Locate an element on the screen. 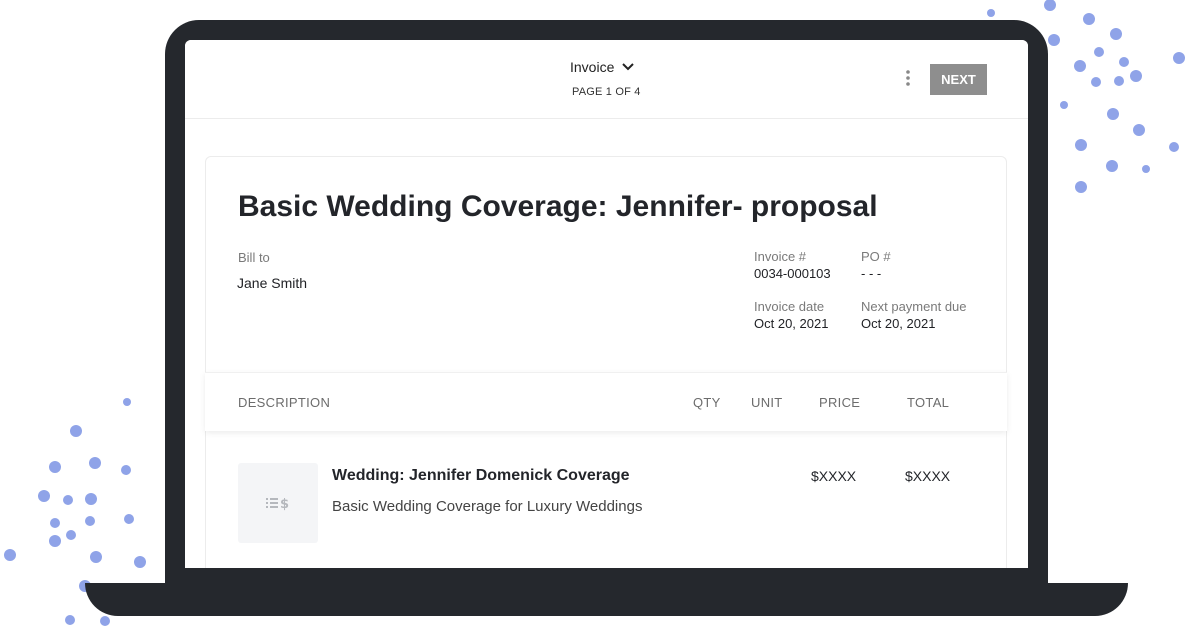 The image size is (1200, 630). invoice-toolbar: Invoice PAGE 1 OF 4 NEXT is located at coordinates (606, 79).